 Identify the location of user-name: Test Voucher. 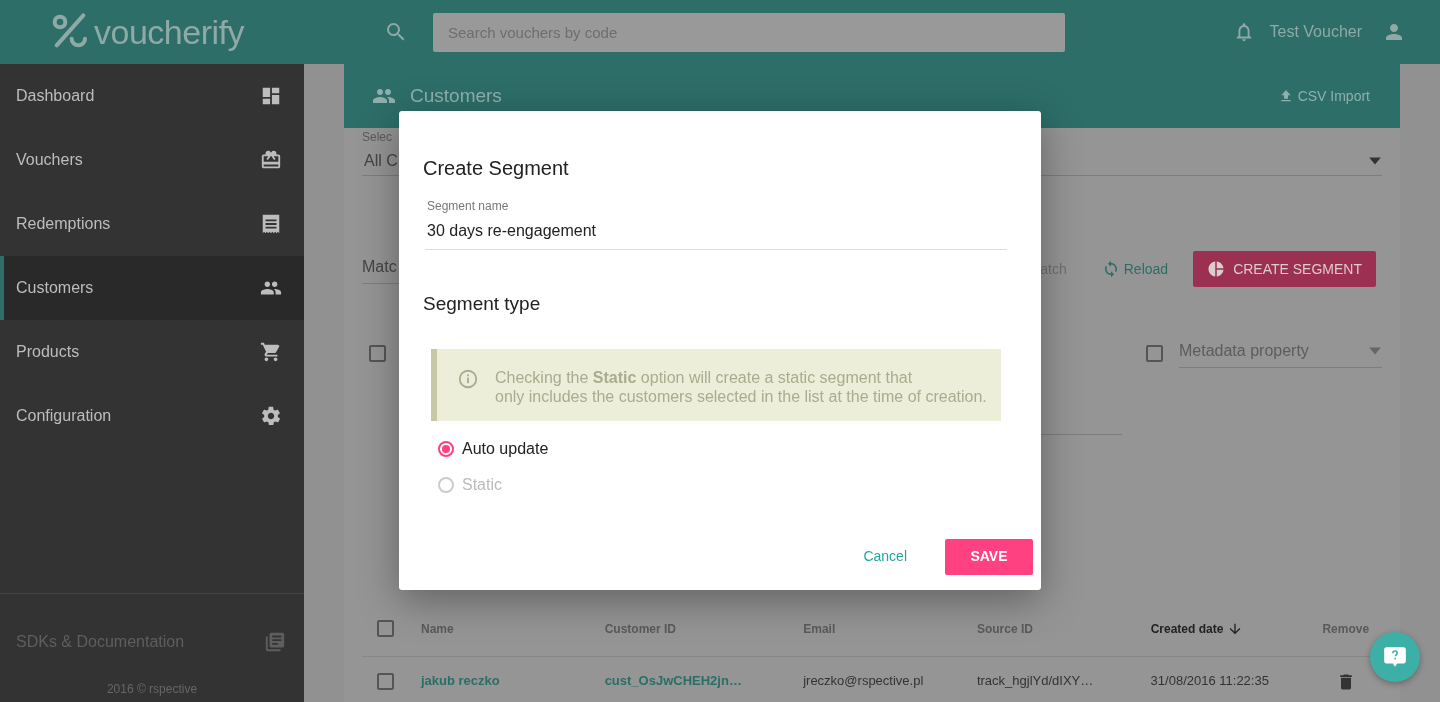
(1315, 32).